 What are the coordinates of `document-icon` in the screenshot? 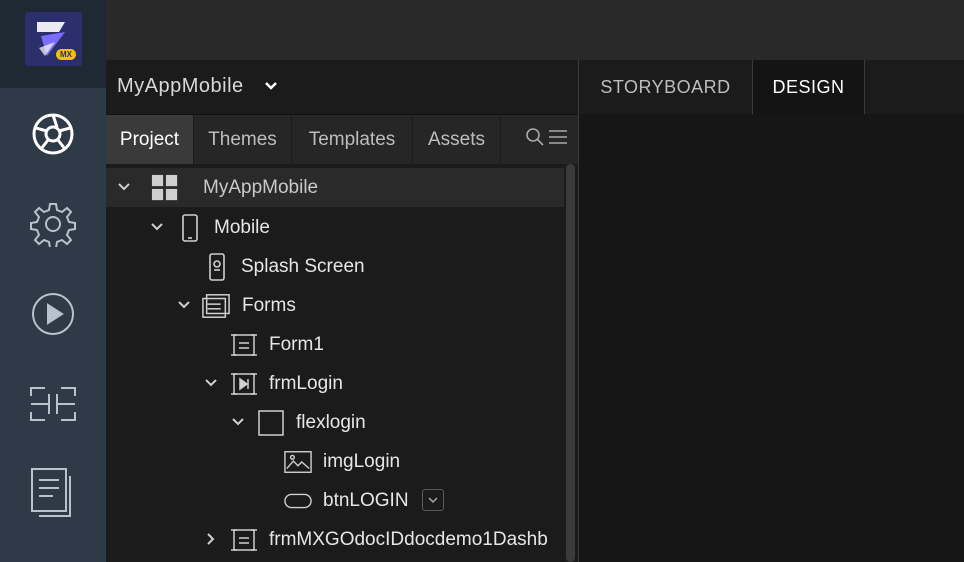 It's located at (53, 492).